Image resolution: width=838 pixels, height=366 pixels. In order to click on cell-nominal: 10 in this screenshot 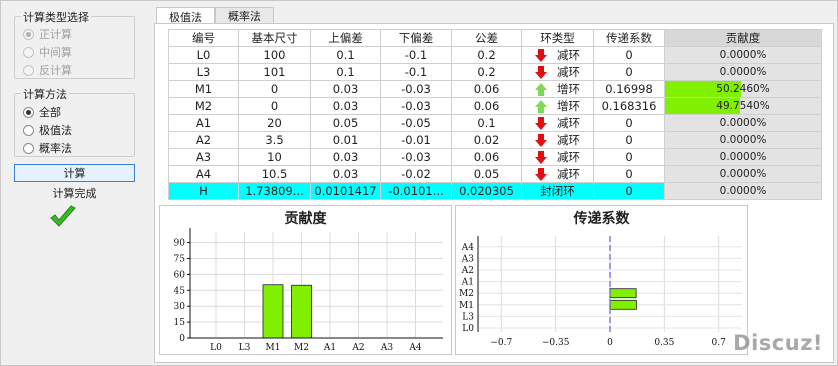, I will do `click(274, 157)`.